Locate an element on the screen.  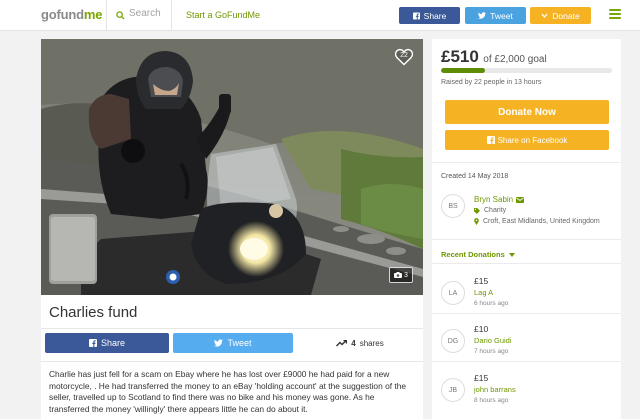
donor-name: Dario Guidi is located at coordinates (493, 340).